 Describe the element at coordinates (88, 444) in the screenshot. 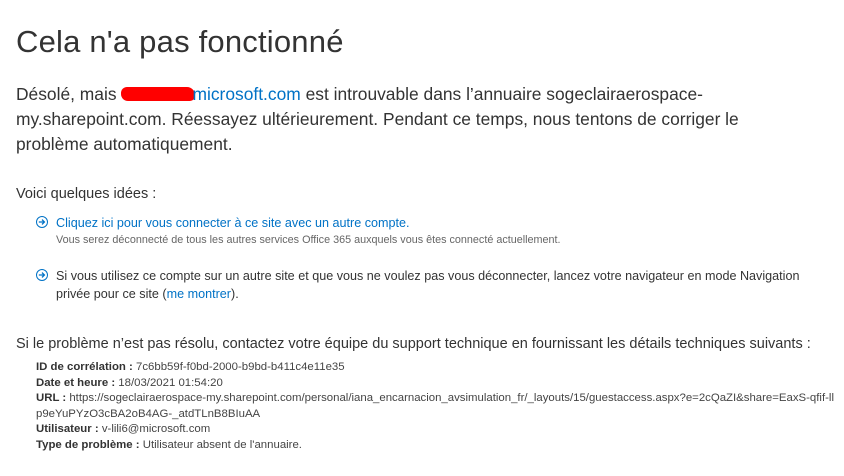

I see `problem-type-label: Type de problème :` at that location.